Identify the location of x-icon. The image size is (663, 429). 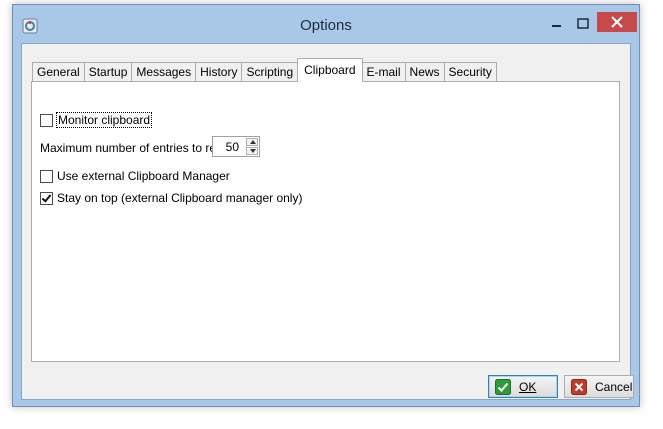
(579, 386).